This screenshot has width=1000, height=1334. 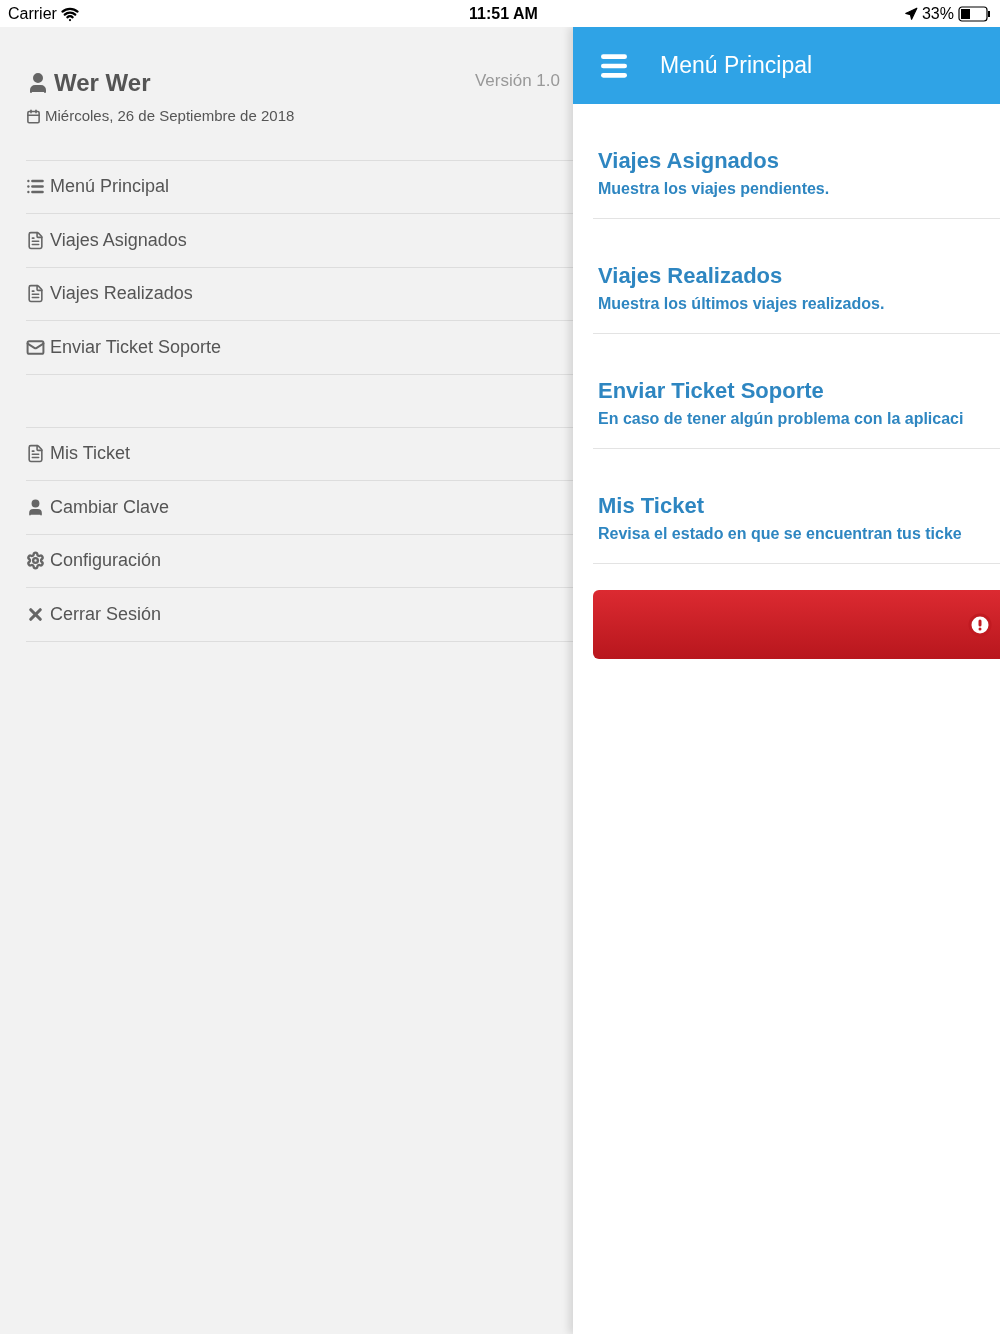 What do you see at coordinates (102, 83) in the screenshot?
I see `user-name: Wer Wer` at bounding box center [102, 83].